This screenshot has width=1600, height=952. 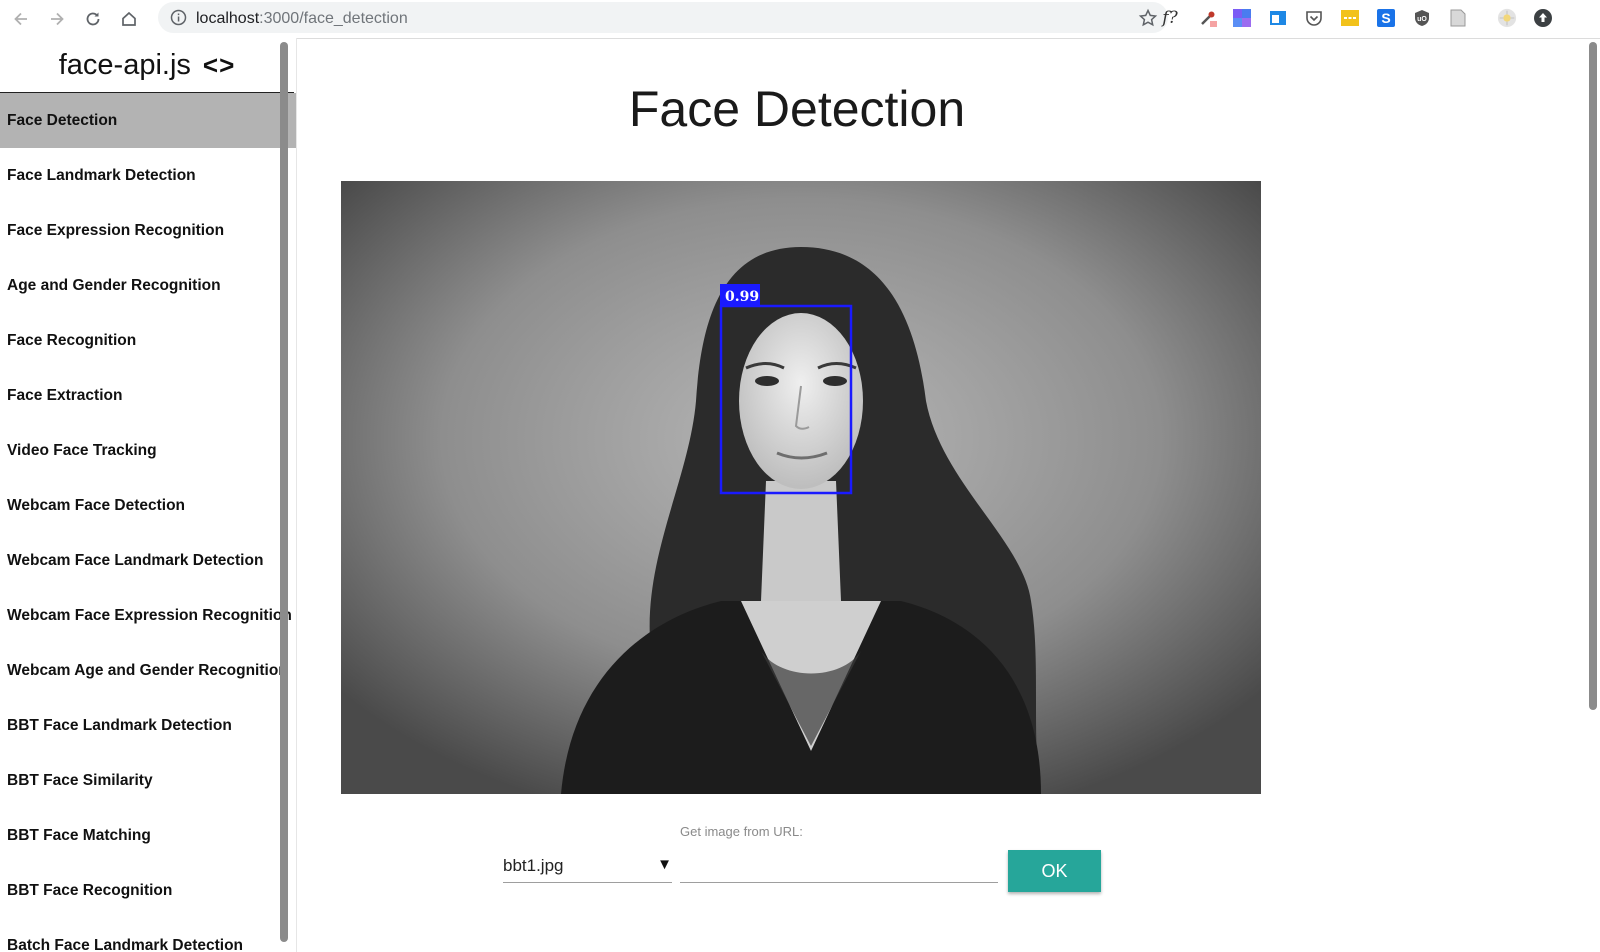 I want to click on sidebar-scrollbar, so click(x=284, y=494).